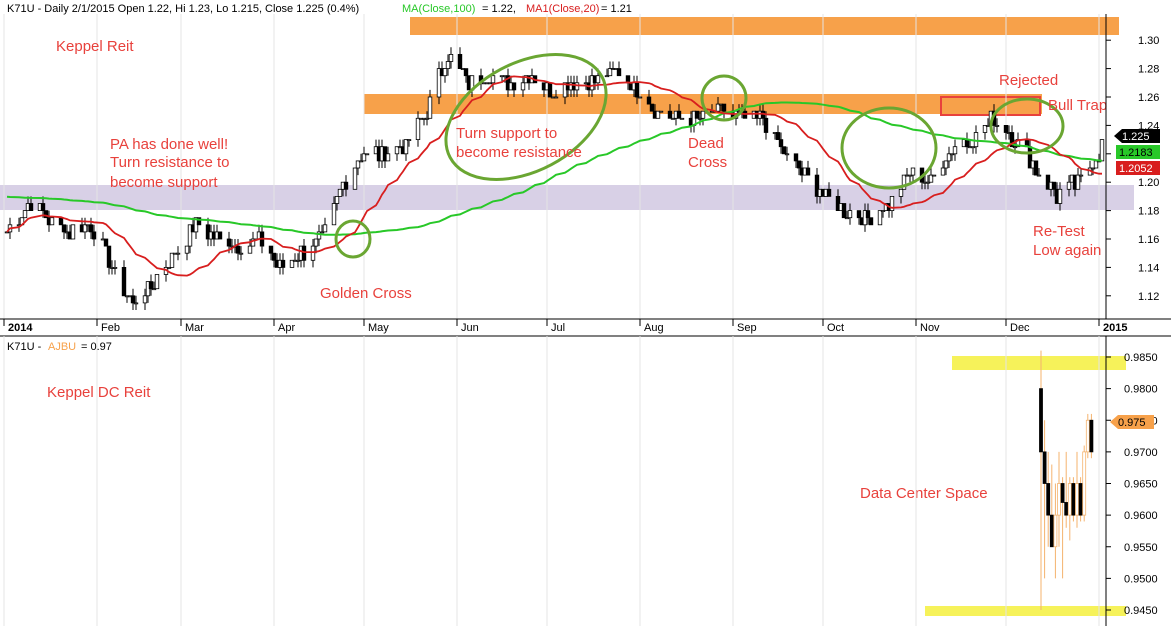 This screenshot has height=626, width=1171. I want to click on anno-become-resistance: become resistance, so click(519, 152).